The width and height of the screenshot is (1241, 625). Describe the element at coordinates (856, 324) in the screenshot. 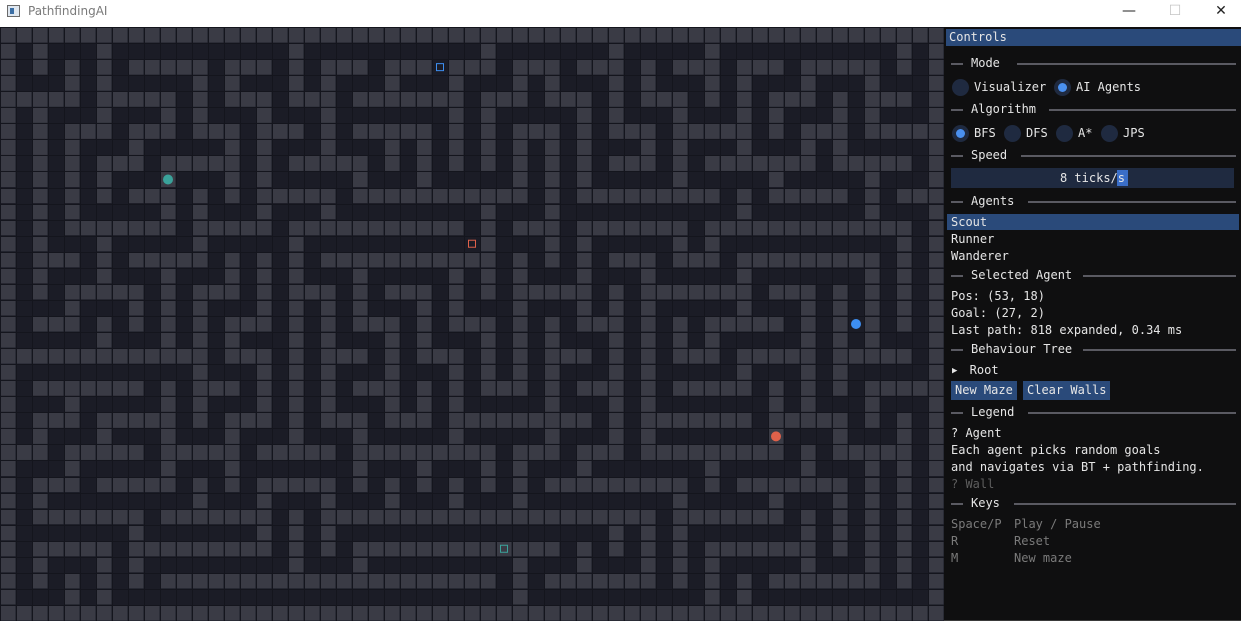

I see `agent-marker-blue` at that location.